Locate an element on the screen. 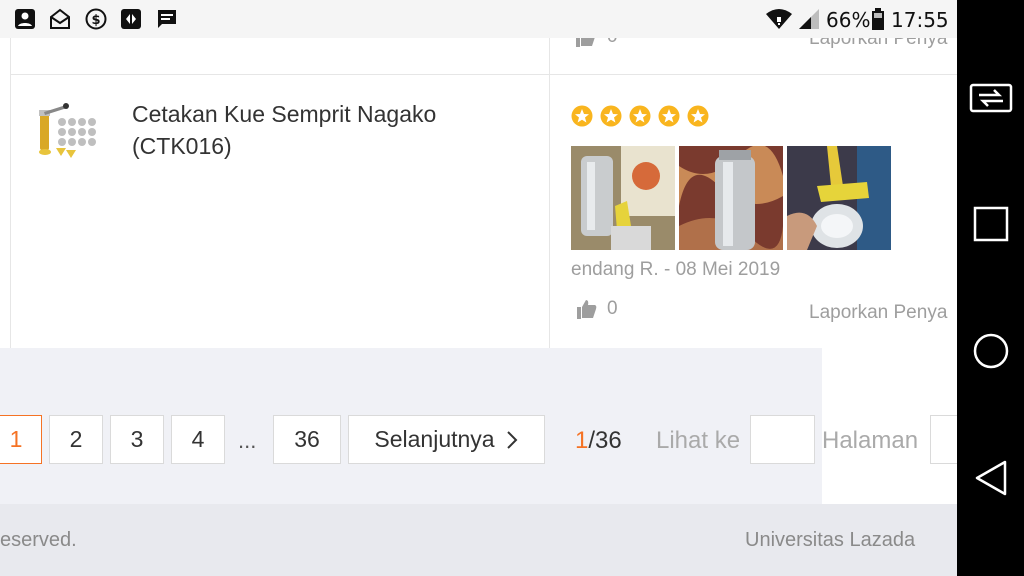  home-circle-icon is located at coordinates (990, 351).